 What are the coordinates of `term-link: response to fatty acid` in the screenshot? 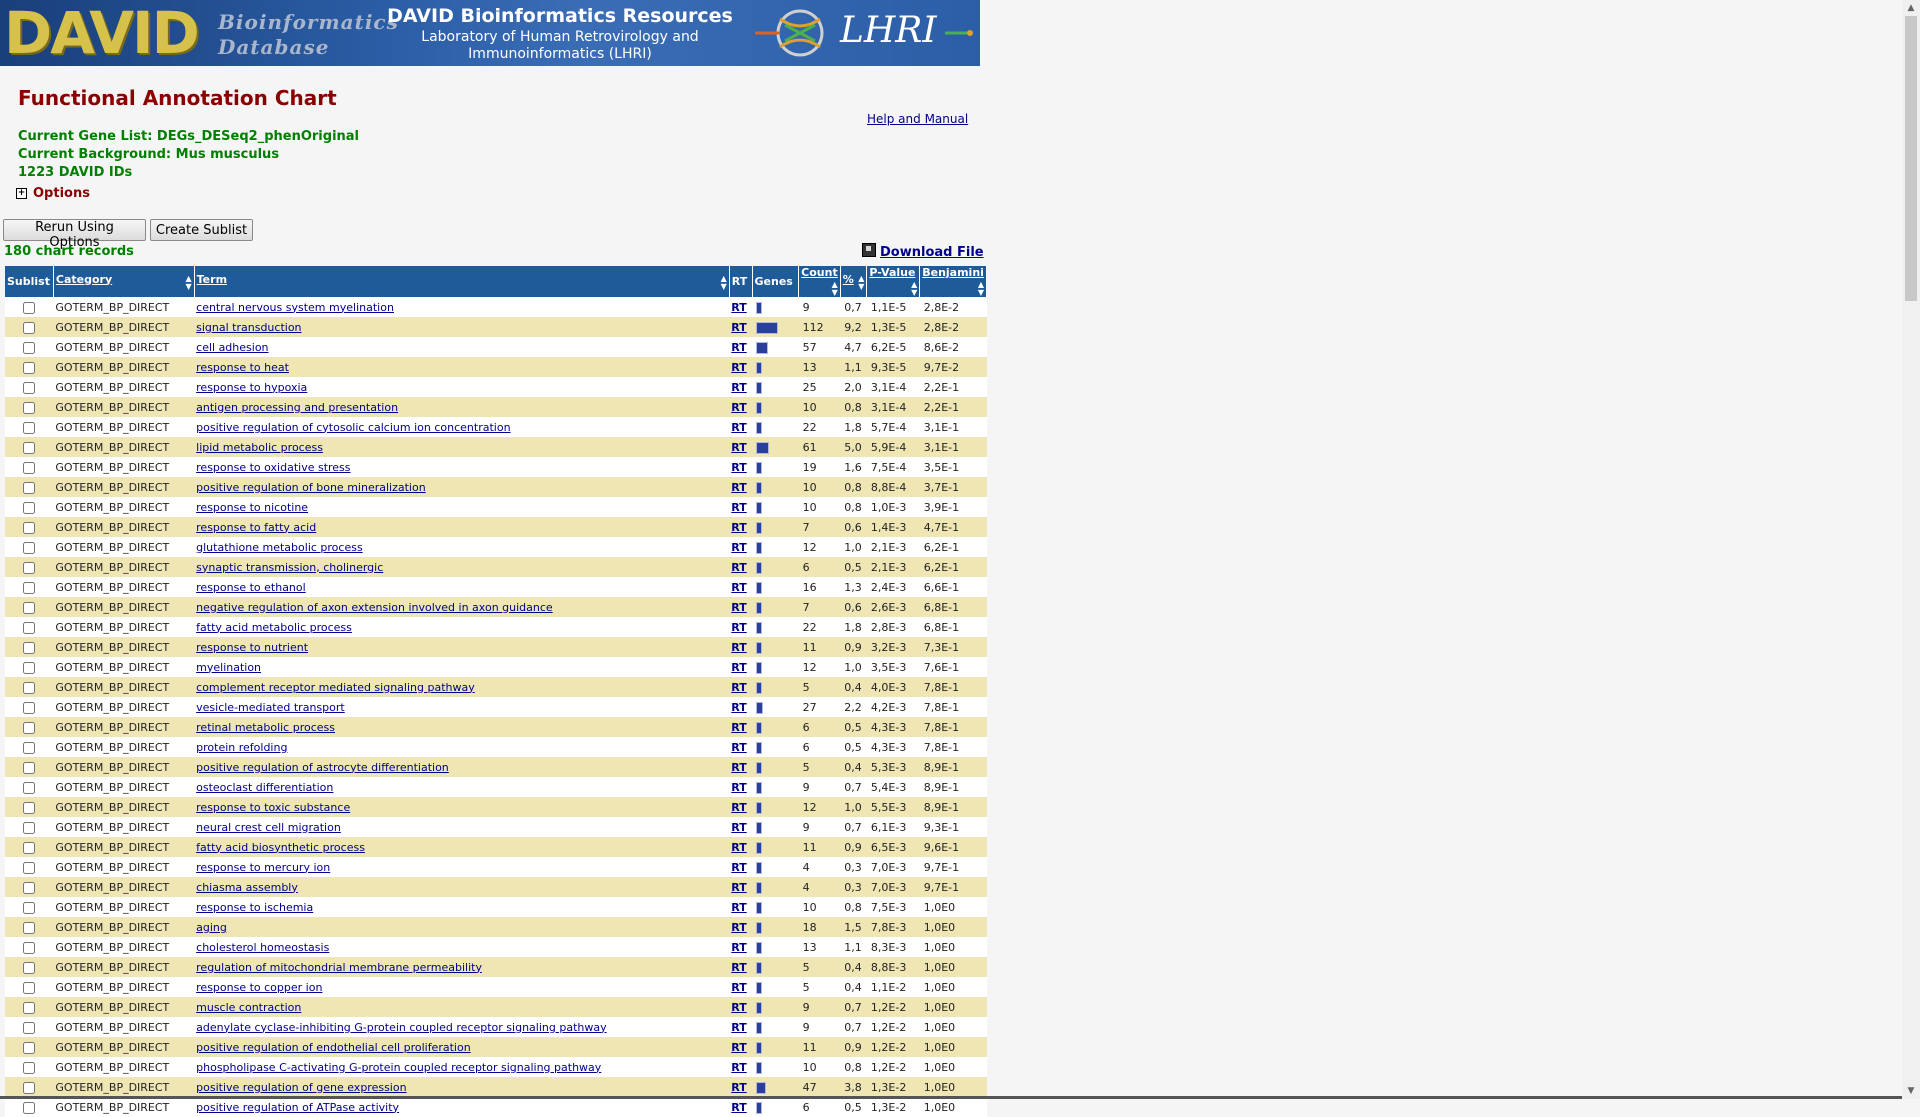 It's located at (256, 527).